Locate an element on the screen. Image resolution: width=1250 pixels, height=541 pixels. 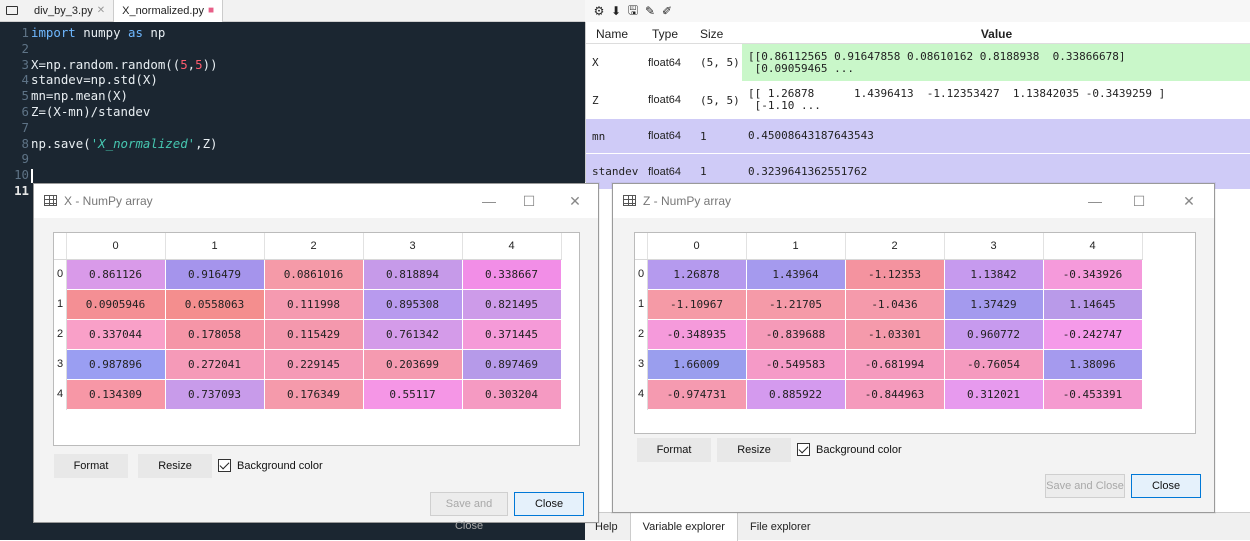
array-cell: 1.66009 is located at coordinates (696, 364).